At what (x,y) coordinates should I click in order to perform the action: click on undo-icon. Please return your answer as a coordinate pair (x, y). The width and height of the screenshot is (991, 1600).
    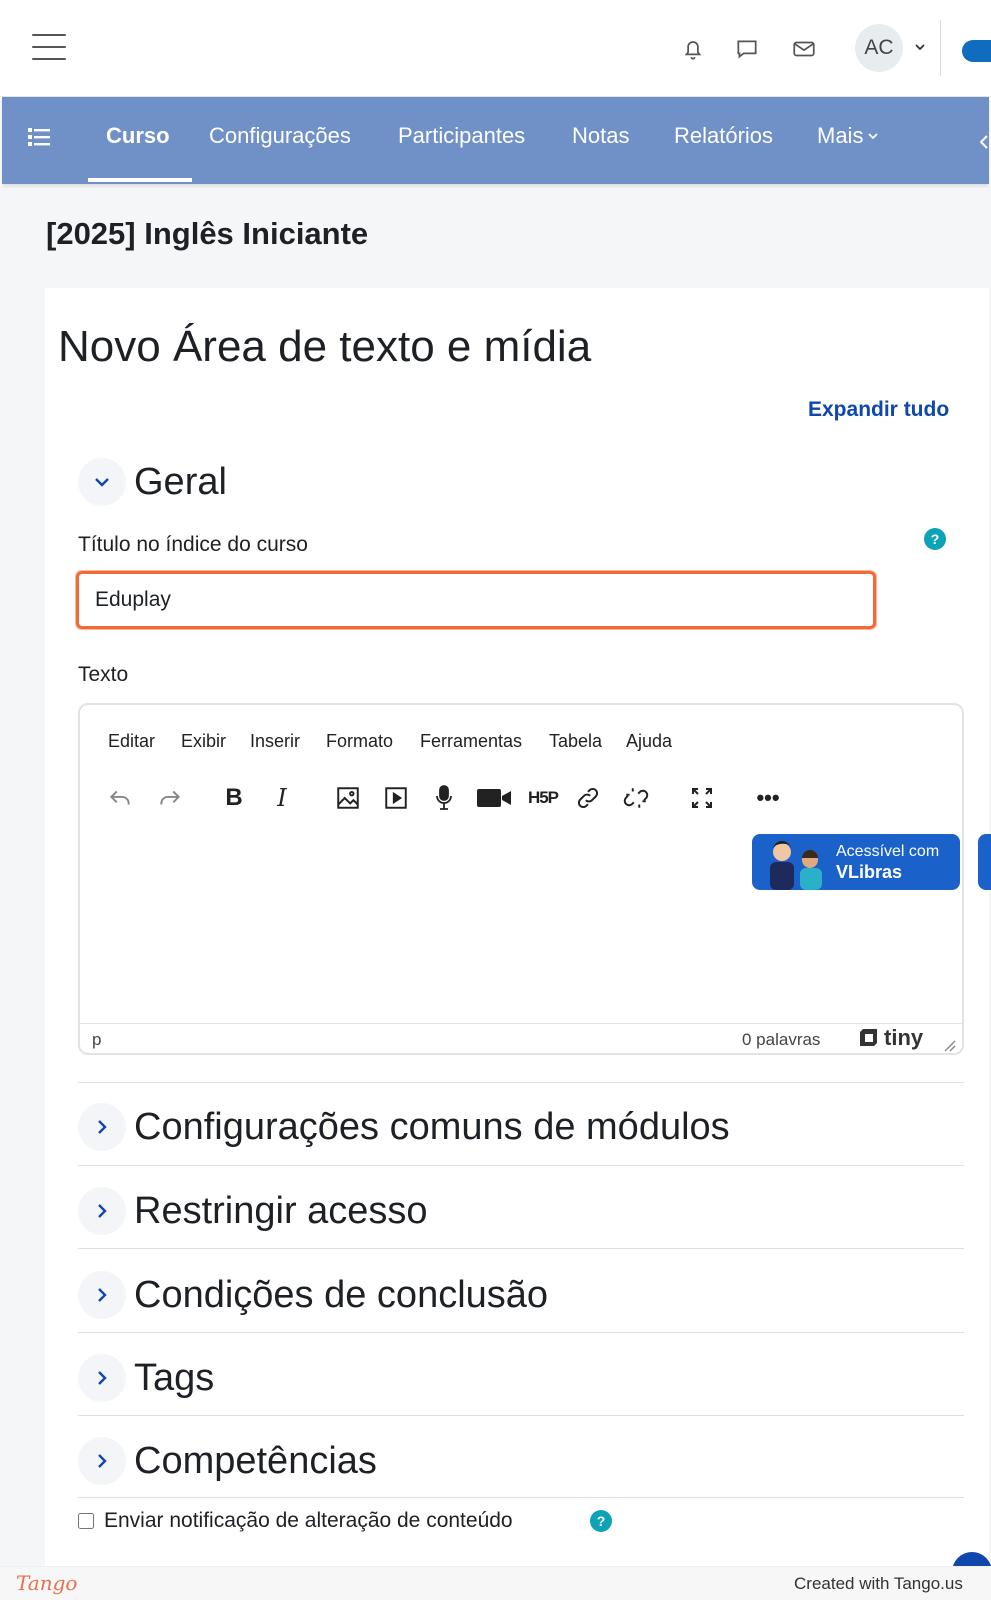
    Looking at the image, I should click on (120, 798).